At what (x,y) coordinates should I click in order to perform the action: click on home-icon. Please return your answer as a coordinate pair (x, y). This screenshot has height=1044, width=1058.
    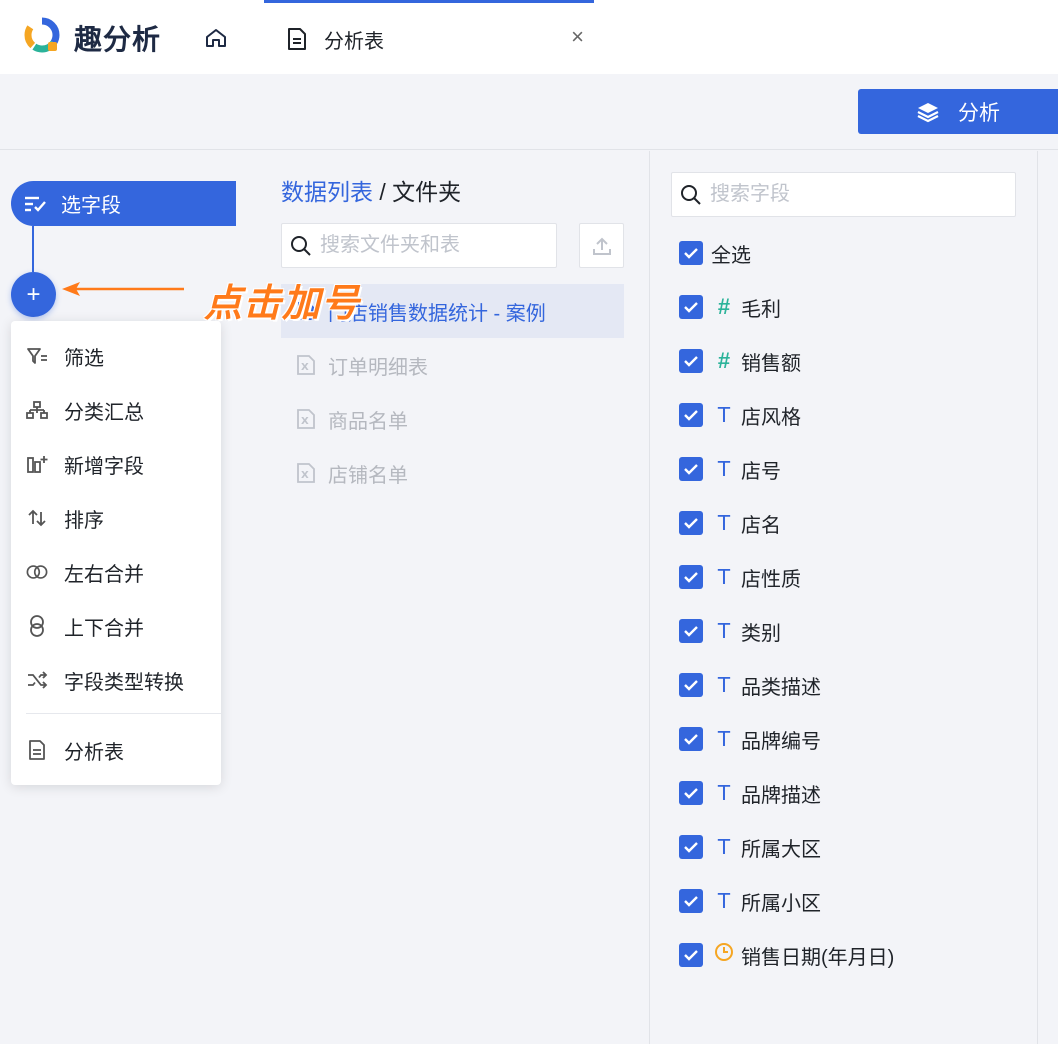
    Looking at the image, I should click on (216, 38).